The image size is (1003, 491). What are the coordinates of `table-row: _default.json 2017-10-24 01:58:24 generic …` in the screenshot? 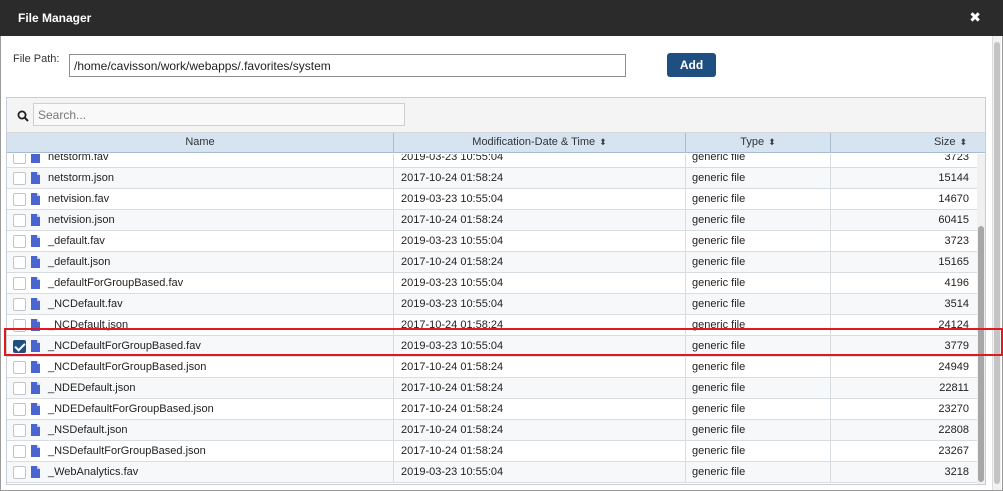 It's located at (492, 262).